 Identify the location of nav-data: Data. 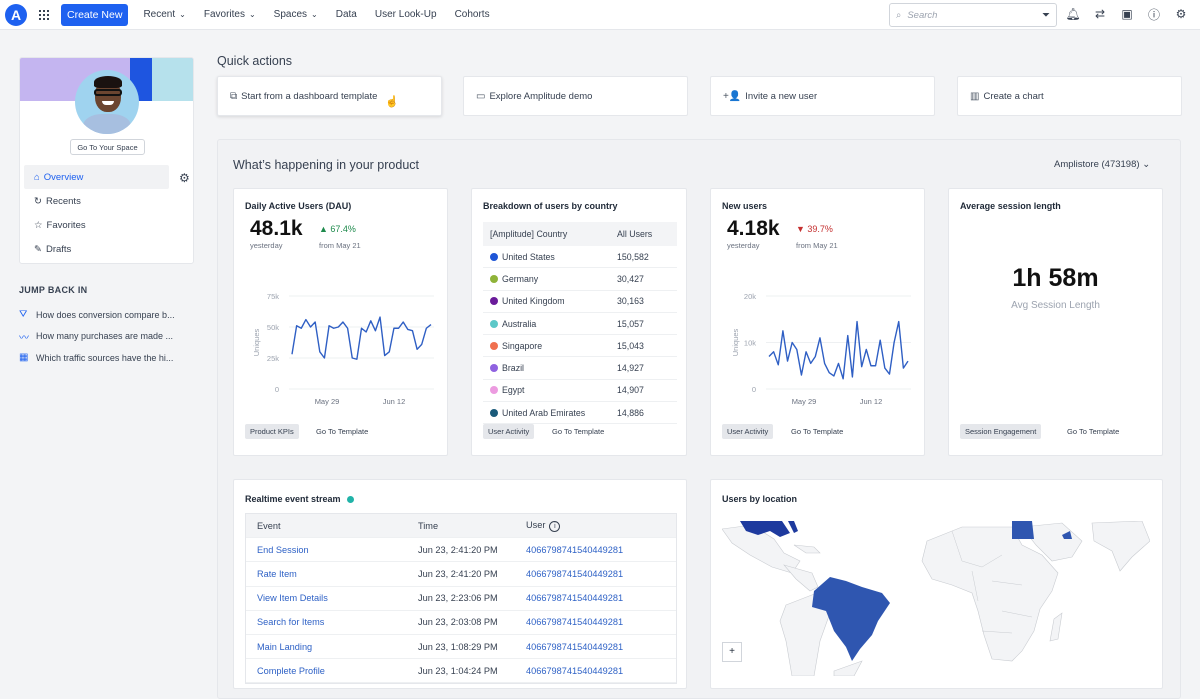
(346, 14).